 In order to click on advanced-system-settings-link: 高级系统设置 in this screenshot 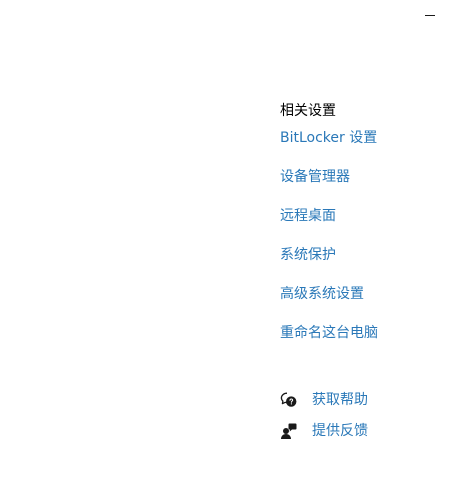, I will do `click(322, 294)`.